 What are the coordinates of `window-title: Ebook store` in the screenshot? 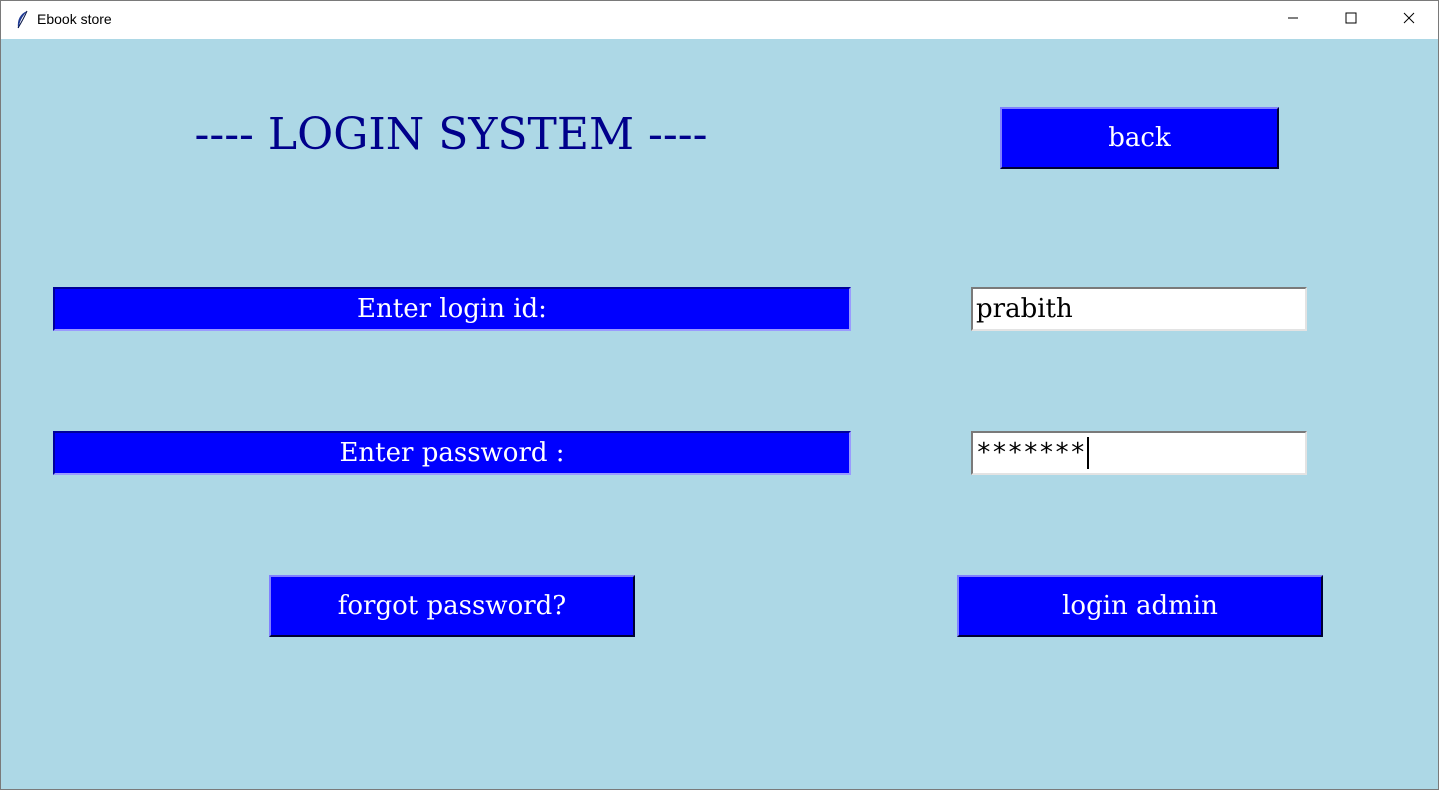 It's located at (74, 19).